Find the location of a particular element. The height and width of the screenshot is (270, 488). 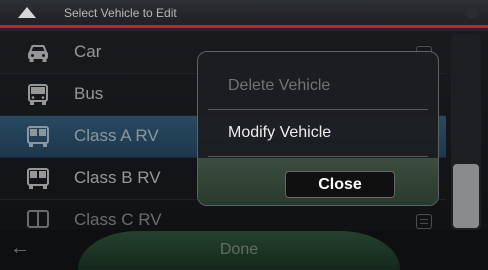

close-button: Close is located at coordinates (340, 184).